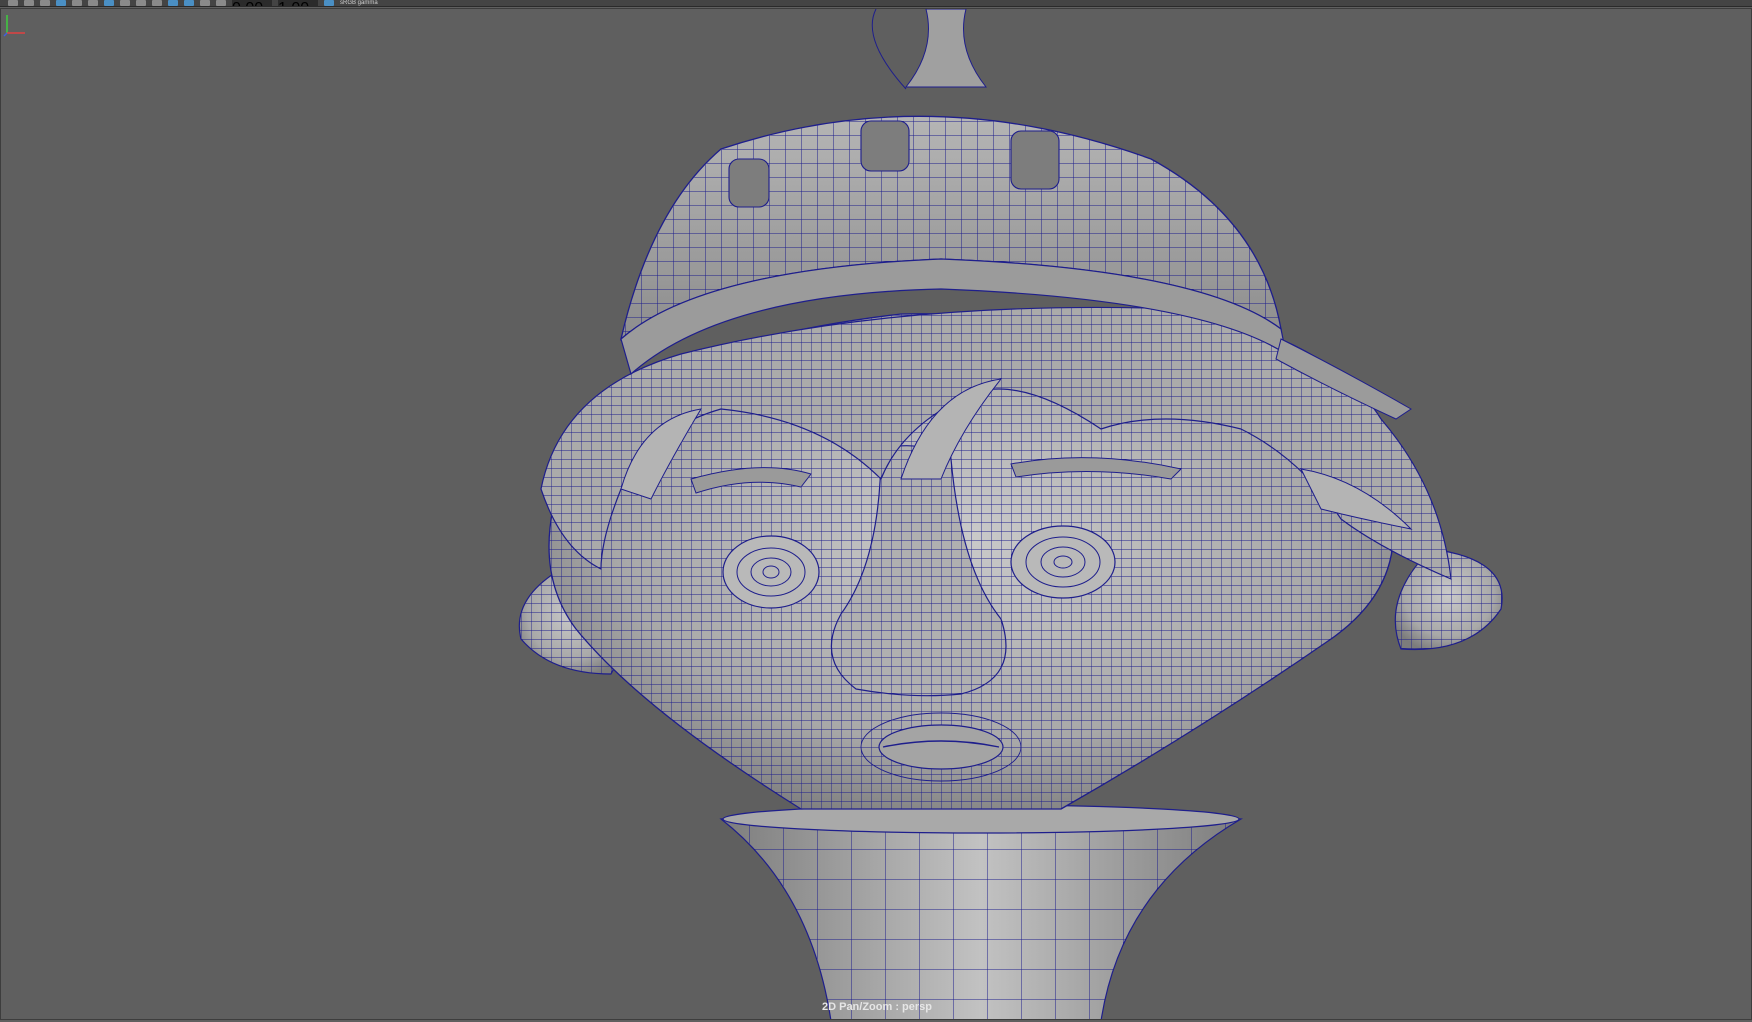 The width and height of the screenshot is (1752, 1022). Describe the element at coordinates (885, 146) in the screenshot. I see `helmet-vent-center` at that location.